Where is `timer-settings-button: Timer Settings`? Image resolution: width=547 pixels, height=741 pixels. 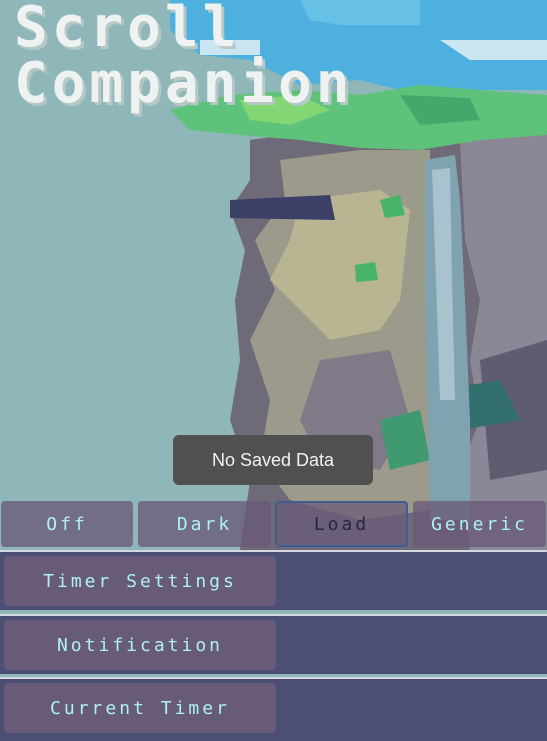 timer-settings-button: Timer Settings is located at coordinates (140, 581).